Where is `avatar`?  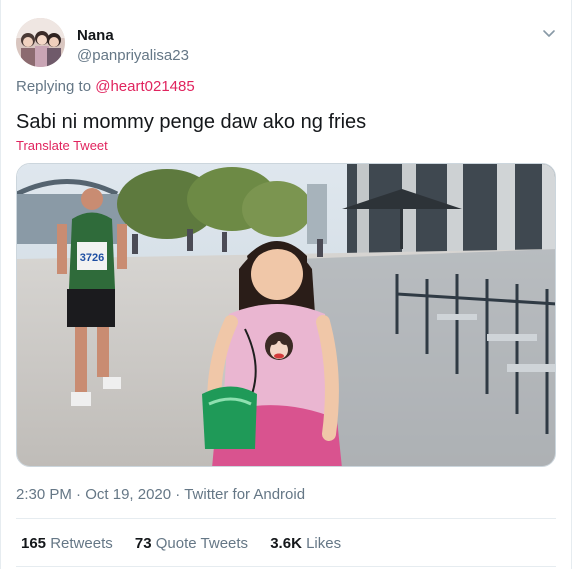
avatar is located at coordinates (40, 42).